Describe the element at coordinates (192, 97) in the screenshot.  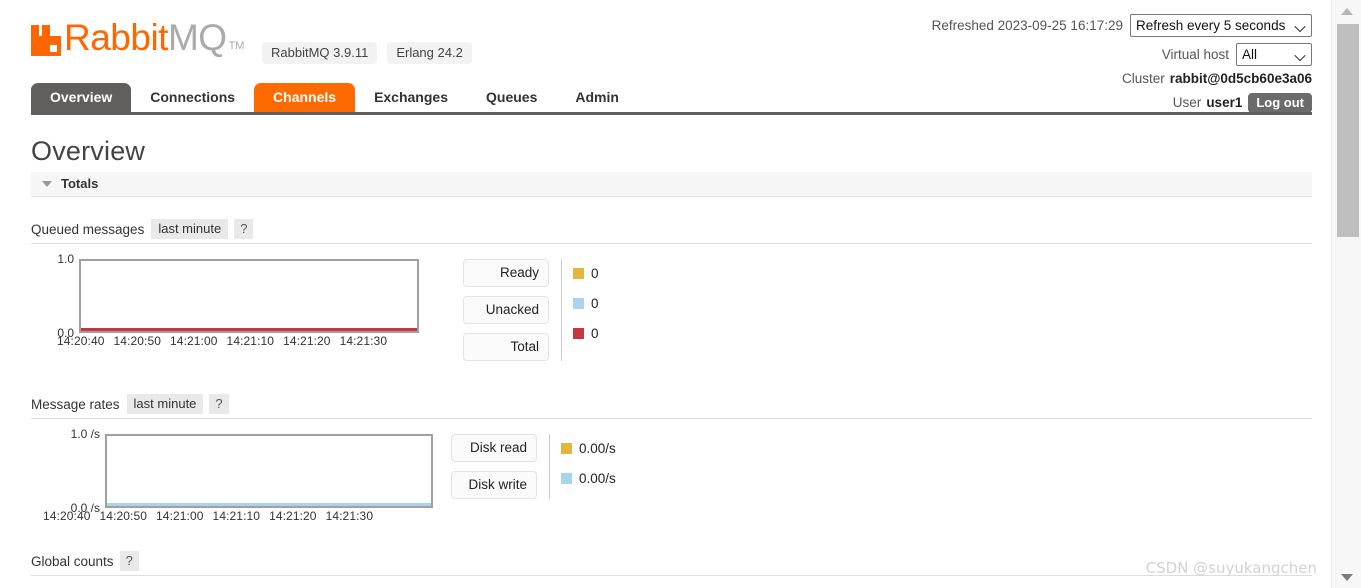
I see `tab-connections: Connections` at that location.